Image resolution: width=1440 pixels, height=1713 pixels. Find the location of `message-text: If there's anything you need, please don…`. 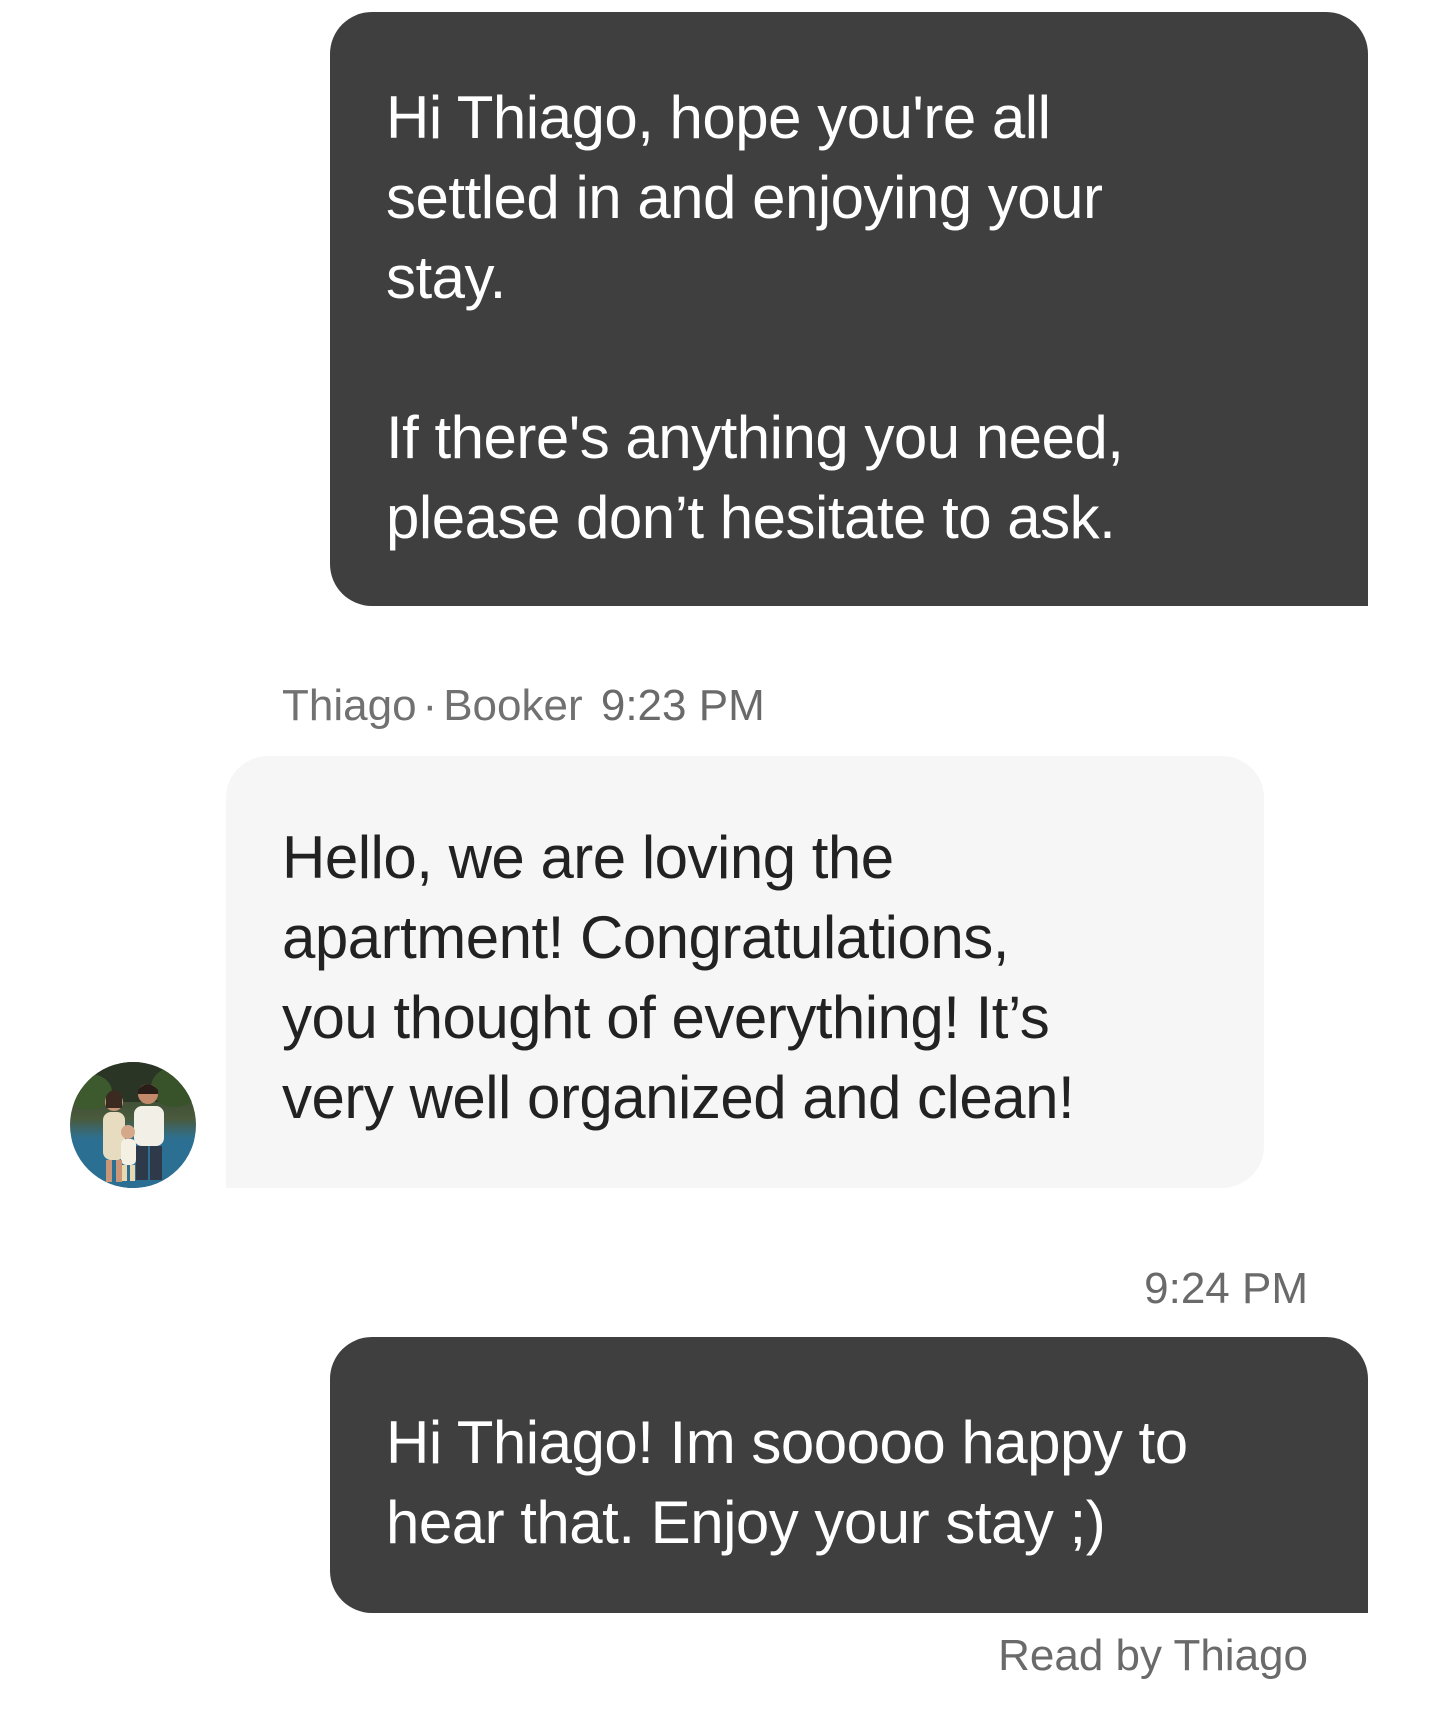

message-text: If there's anything you need, please don… is located at coordinates (755, 477).